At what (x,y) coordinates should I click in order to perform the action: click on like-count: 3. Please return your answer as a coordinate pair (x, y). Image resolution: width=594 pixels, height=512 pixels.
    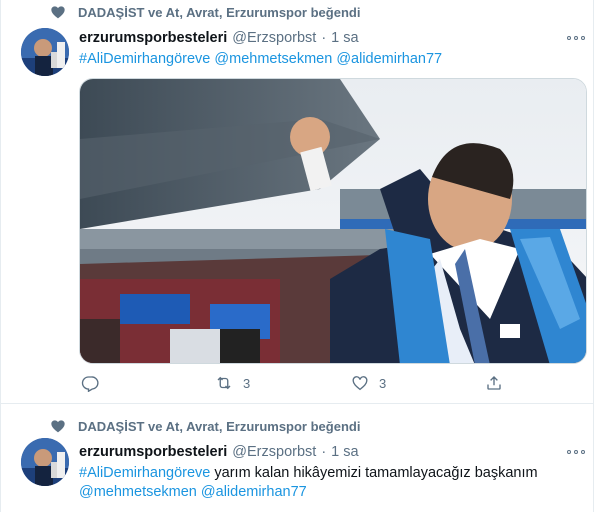
    Looking at the image, I should click on (383, 383).